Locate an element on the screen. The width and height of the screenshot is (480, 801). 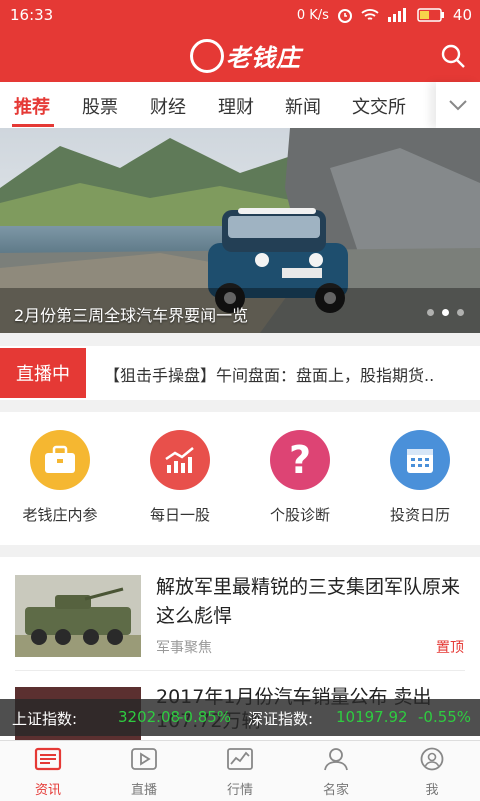
calendar-icon is located at coordinates (420, 460).